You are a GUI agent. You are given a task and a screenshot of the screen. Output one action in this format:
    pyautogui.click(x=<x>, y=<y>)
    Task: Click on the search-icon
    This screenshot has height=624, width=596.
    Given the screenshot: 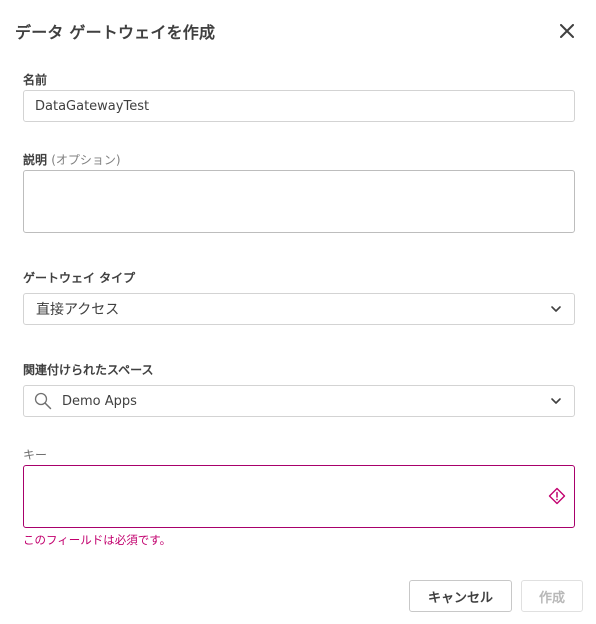 What is the action you would take?
    pyautogui.click(x=43, y=401)
    